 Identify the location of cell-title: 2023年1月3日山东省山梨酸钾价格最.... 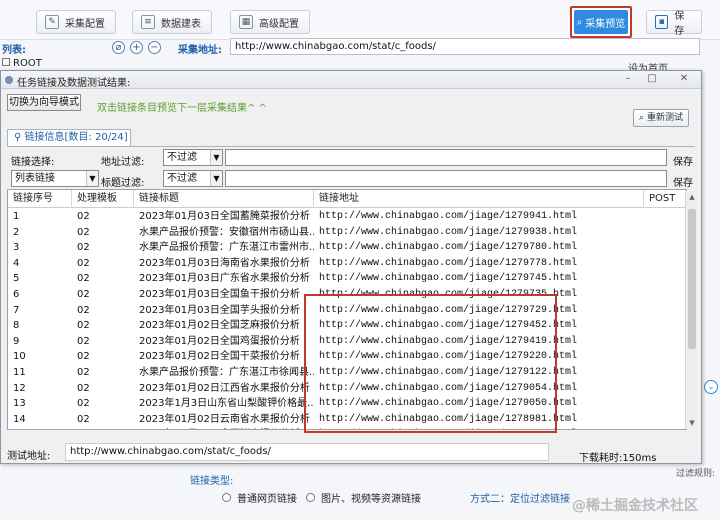
(226, 404).